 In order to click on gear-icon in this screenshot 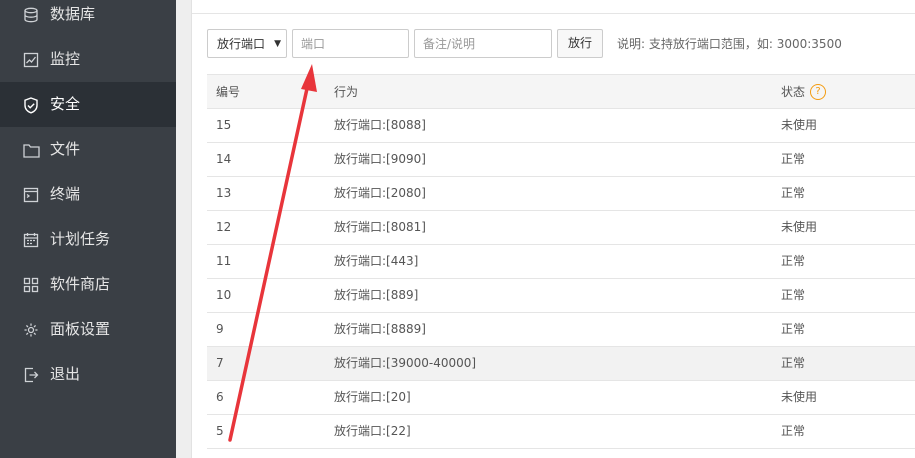, I will do `click(31, 330)`.